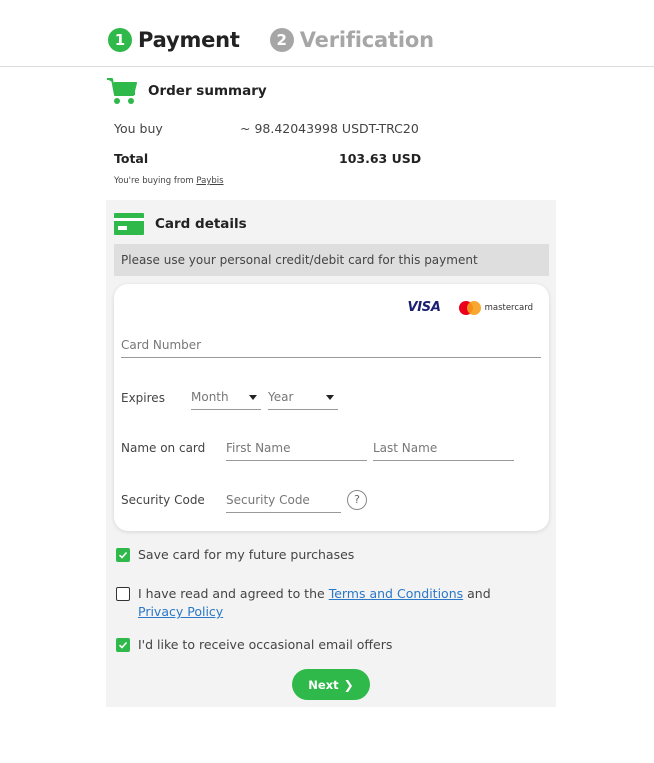 The height and width of the screenshot is (763, 654). I want to click on total-label: Total, so click(131, 158).